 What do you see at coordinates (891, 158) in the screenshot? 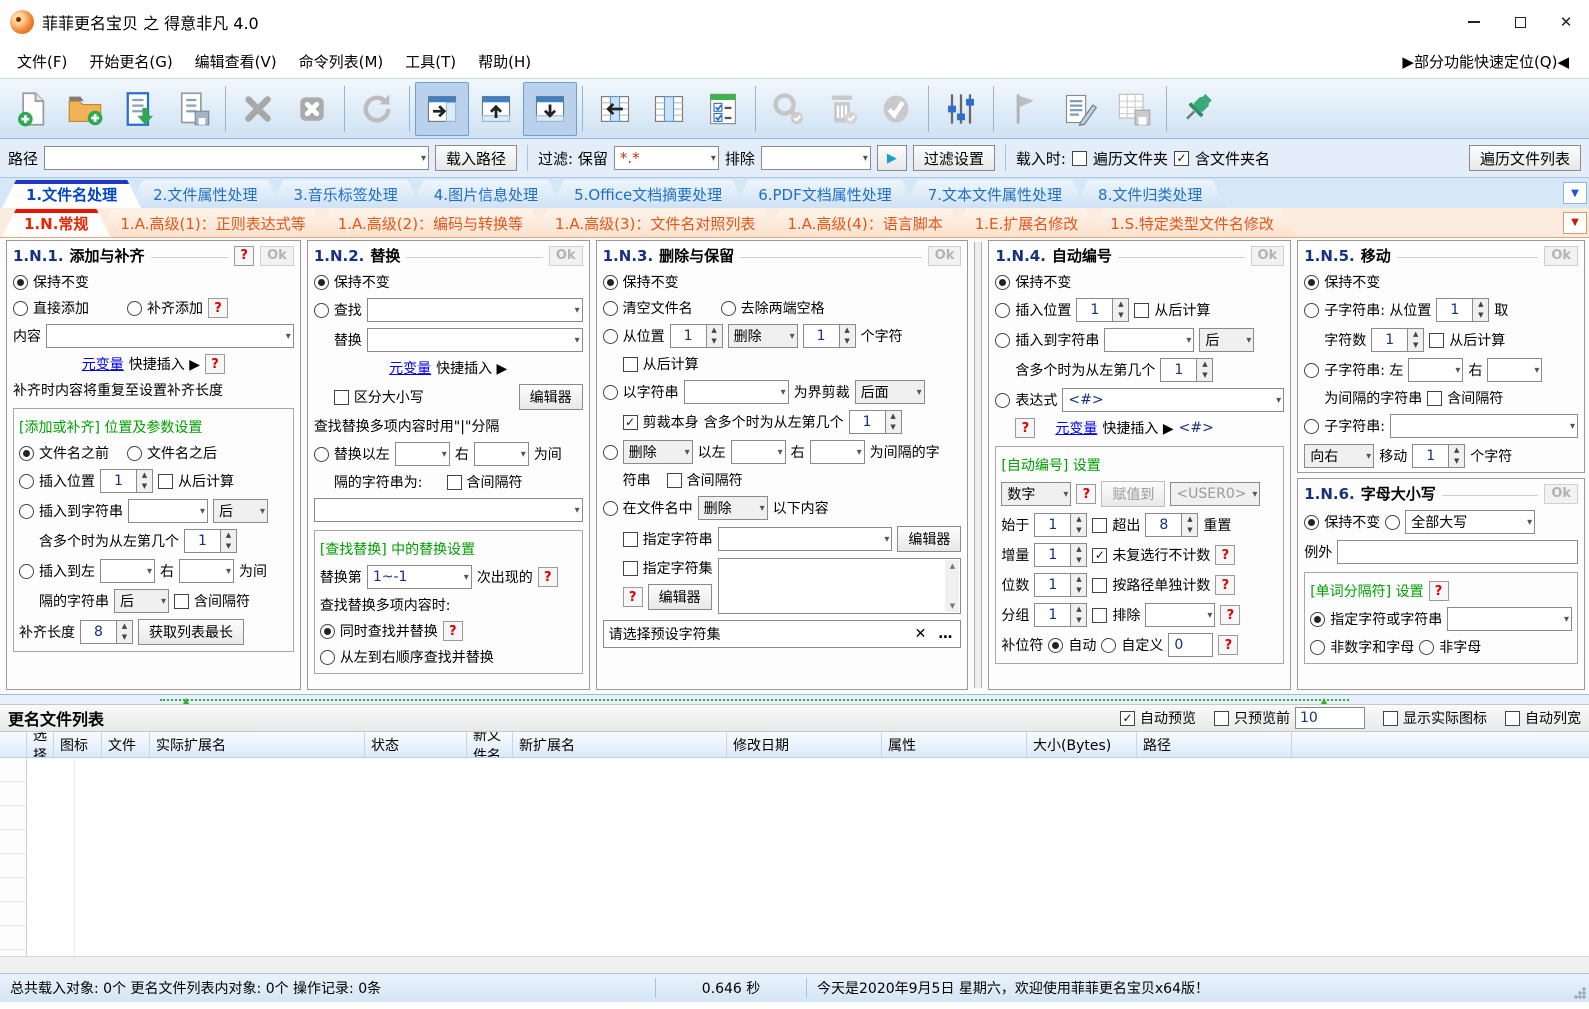
I see `apply-filter-icon: ▶` at bounding box center [891, 158].